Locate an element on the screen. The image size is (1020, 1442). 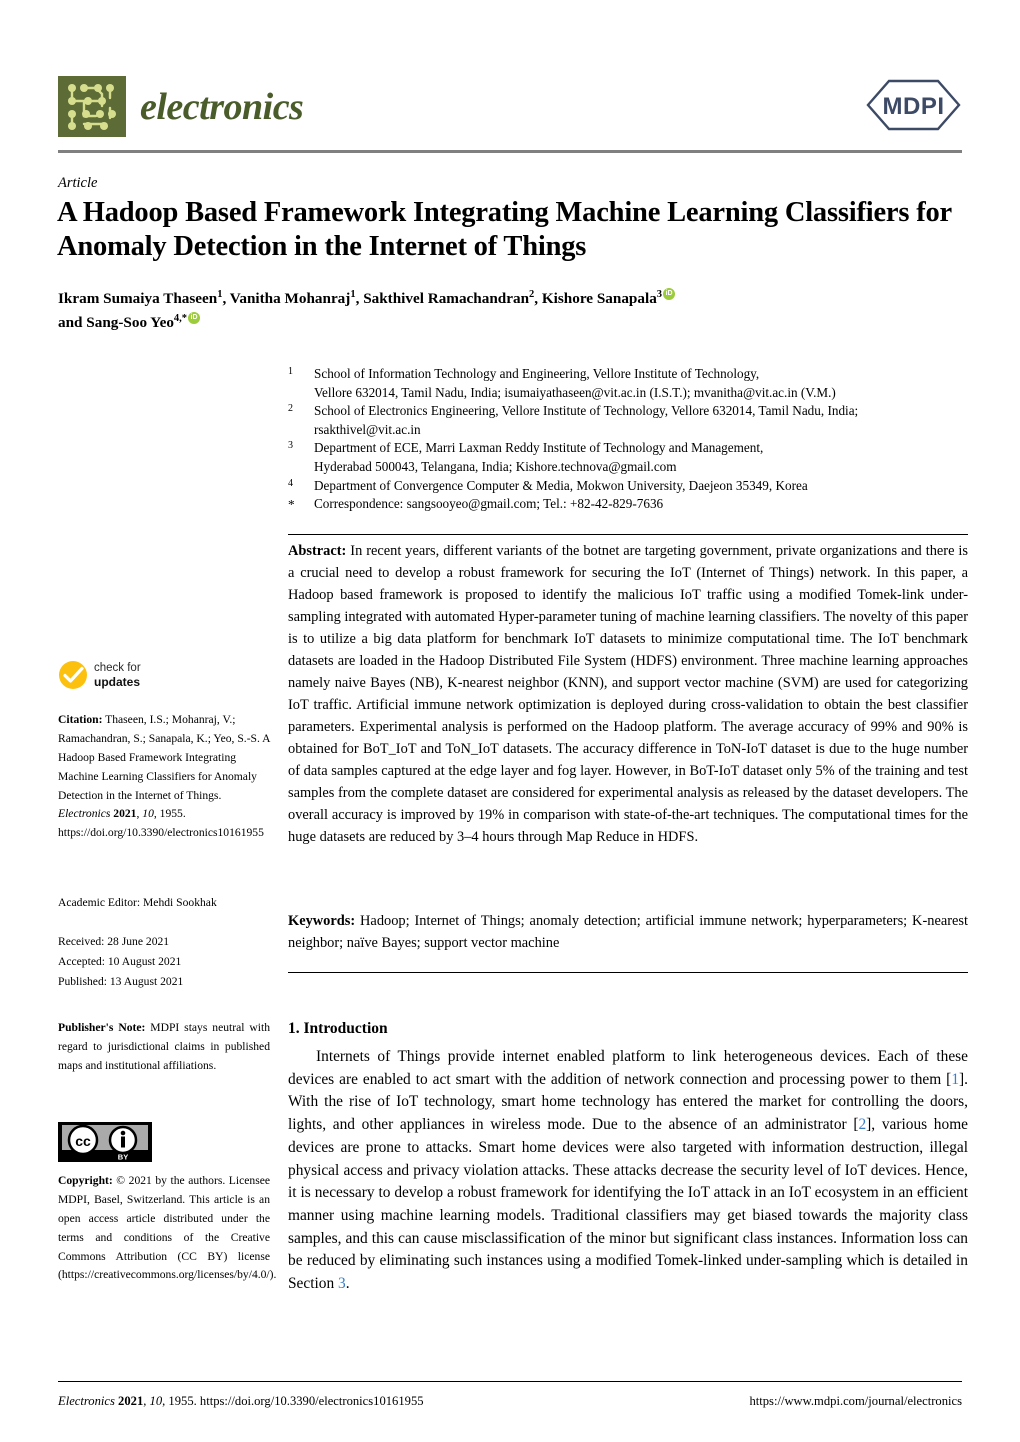
citation-label: Citation: is located at coordinates (80, 719).